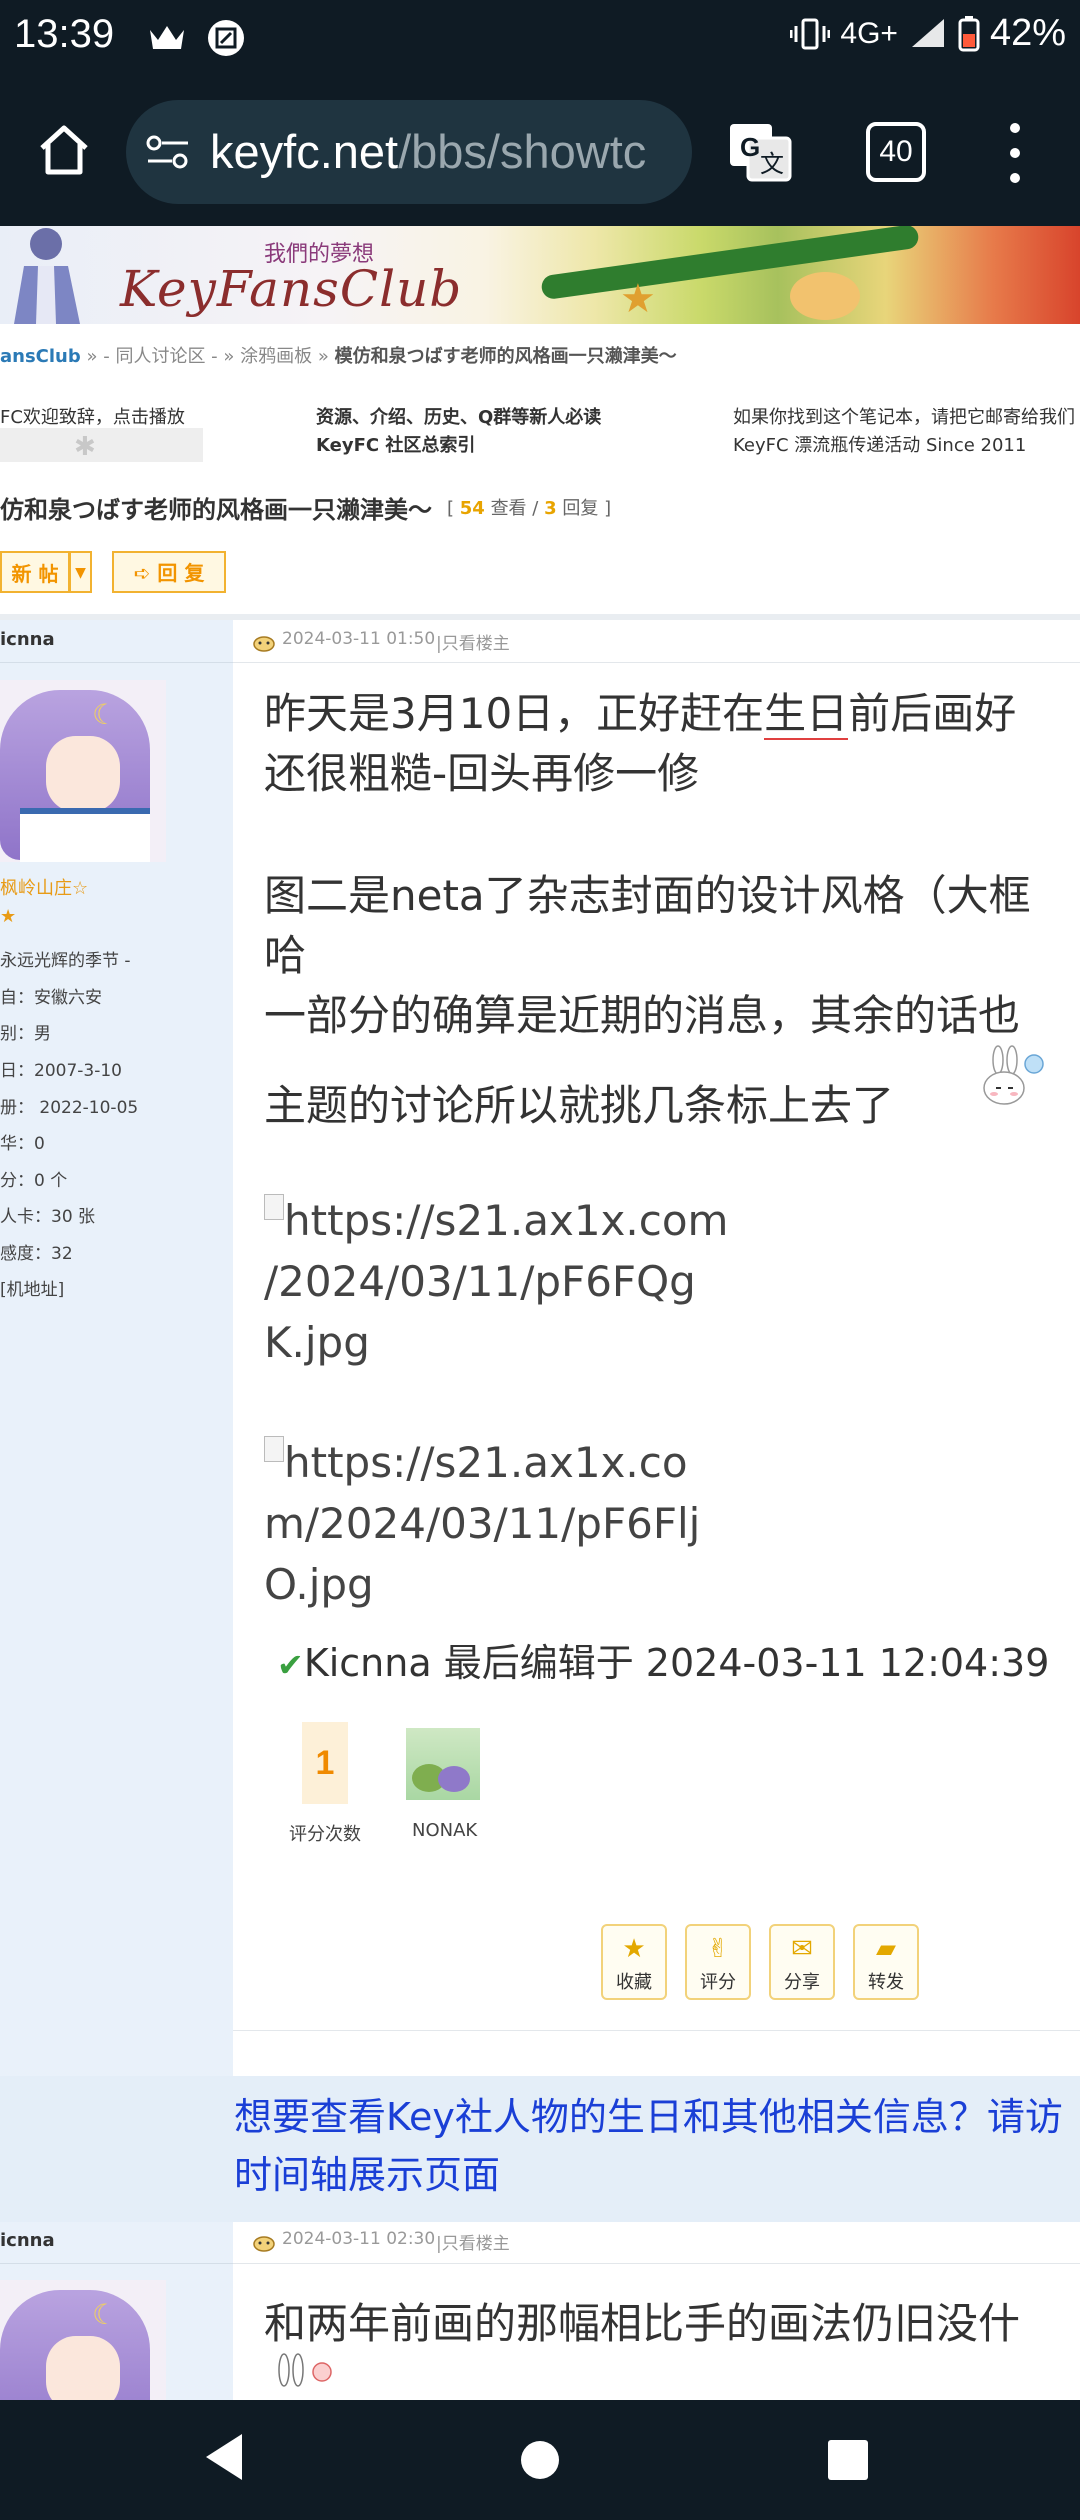 This screenshot has height=2520, width=1080. I want to click on view-label: 查看 /, so click(514, 508).